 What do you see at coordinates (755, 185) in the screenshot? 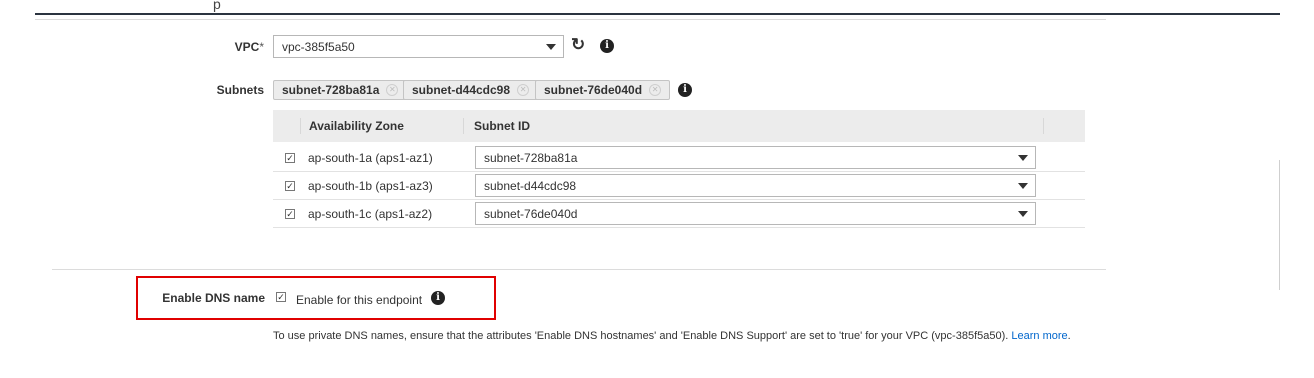
I see `subnet-id-select: subnet-d44cdc98` at bounding box center [755, 185].